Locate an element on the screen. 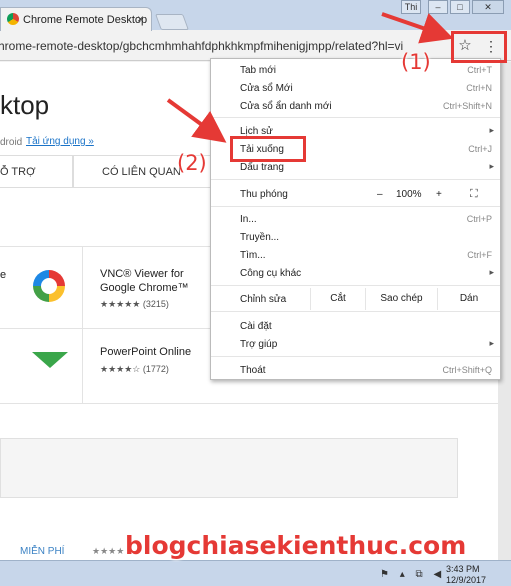  highlight-menu-button is located at coordinates (479, 47).